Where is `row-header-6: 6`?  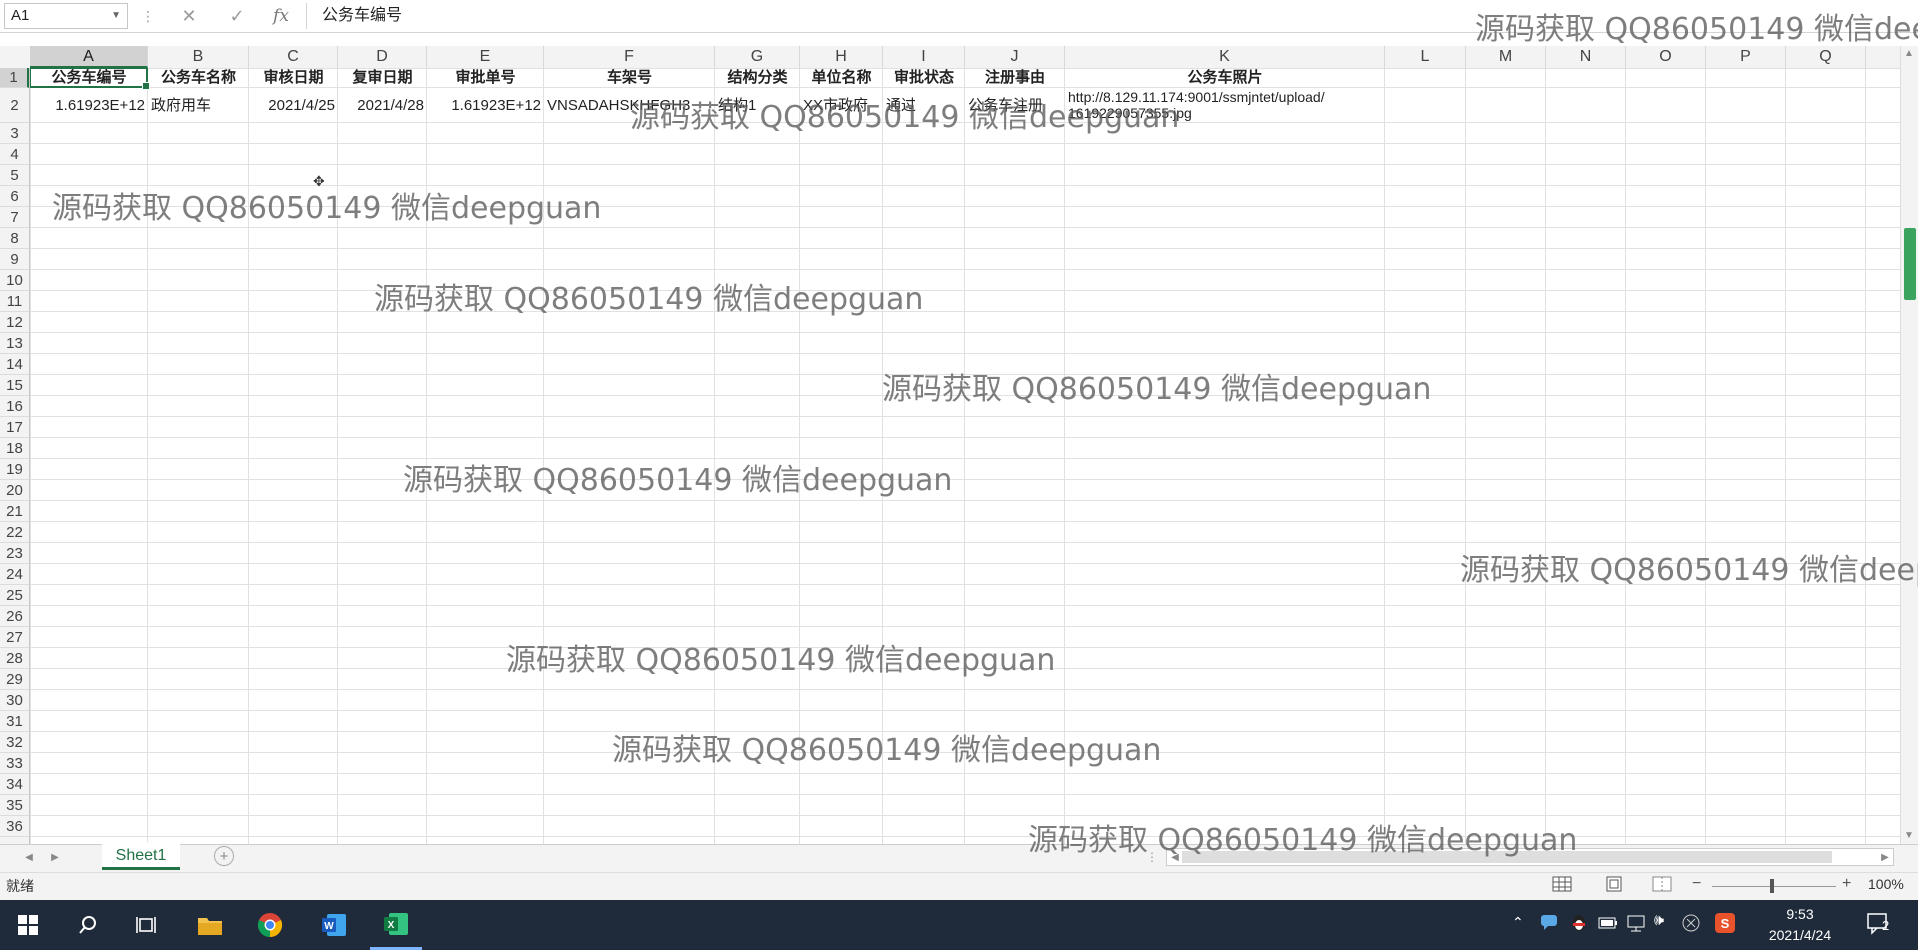 row-header-6: 6 is located at coordinates (14, 196).